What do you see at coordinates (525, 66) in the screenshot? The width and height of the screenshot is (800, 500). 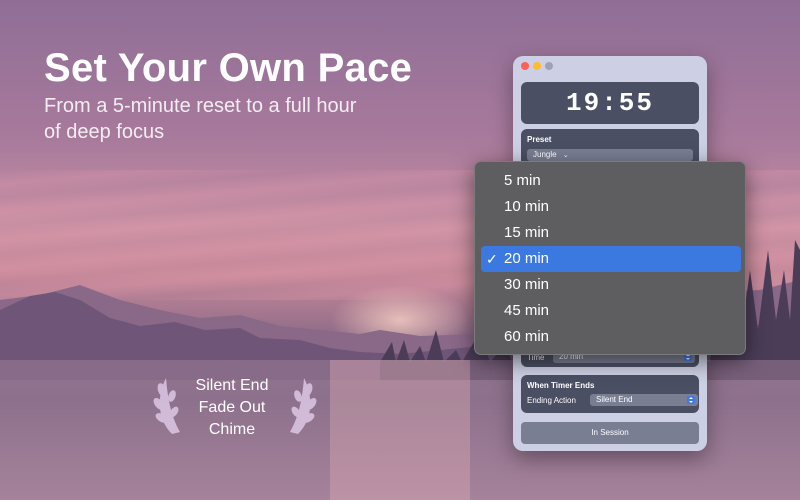 I see `close-window-button` at bounding box center [525, 66].